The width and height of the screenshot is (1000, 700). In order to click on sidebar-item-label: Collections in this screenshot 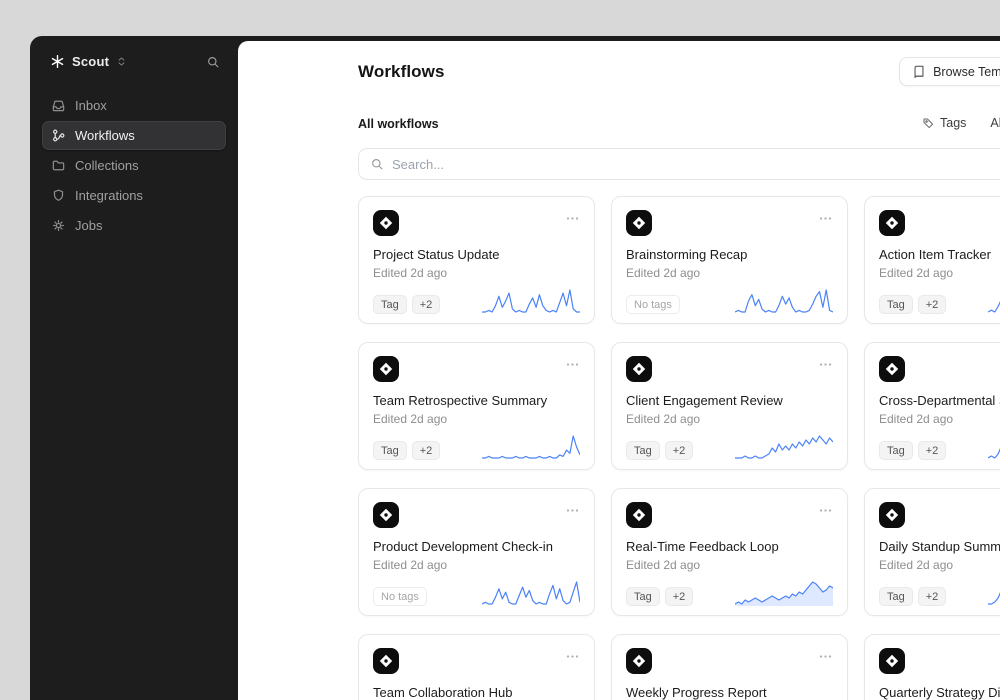, I will do `click(107, 165)`.